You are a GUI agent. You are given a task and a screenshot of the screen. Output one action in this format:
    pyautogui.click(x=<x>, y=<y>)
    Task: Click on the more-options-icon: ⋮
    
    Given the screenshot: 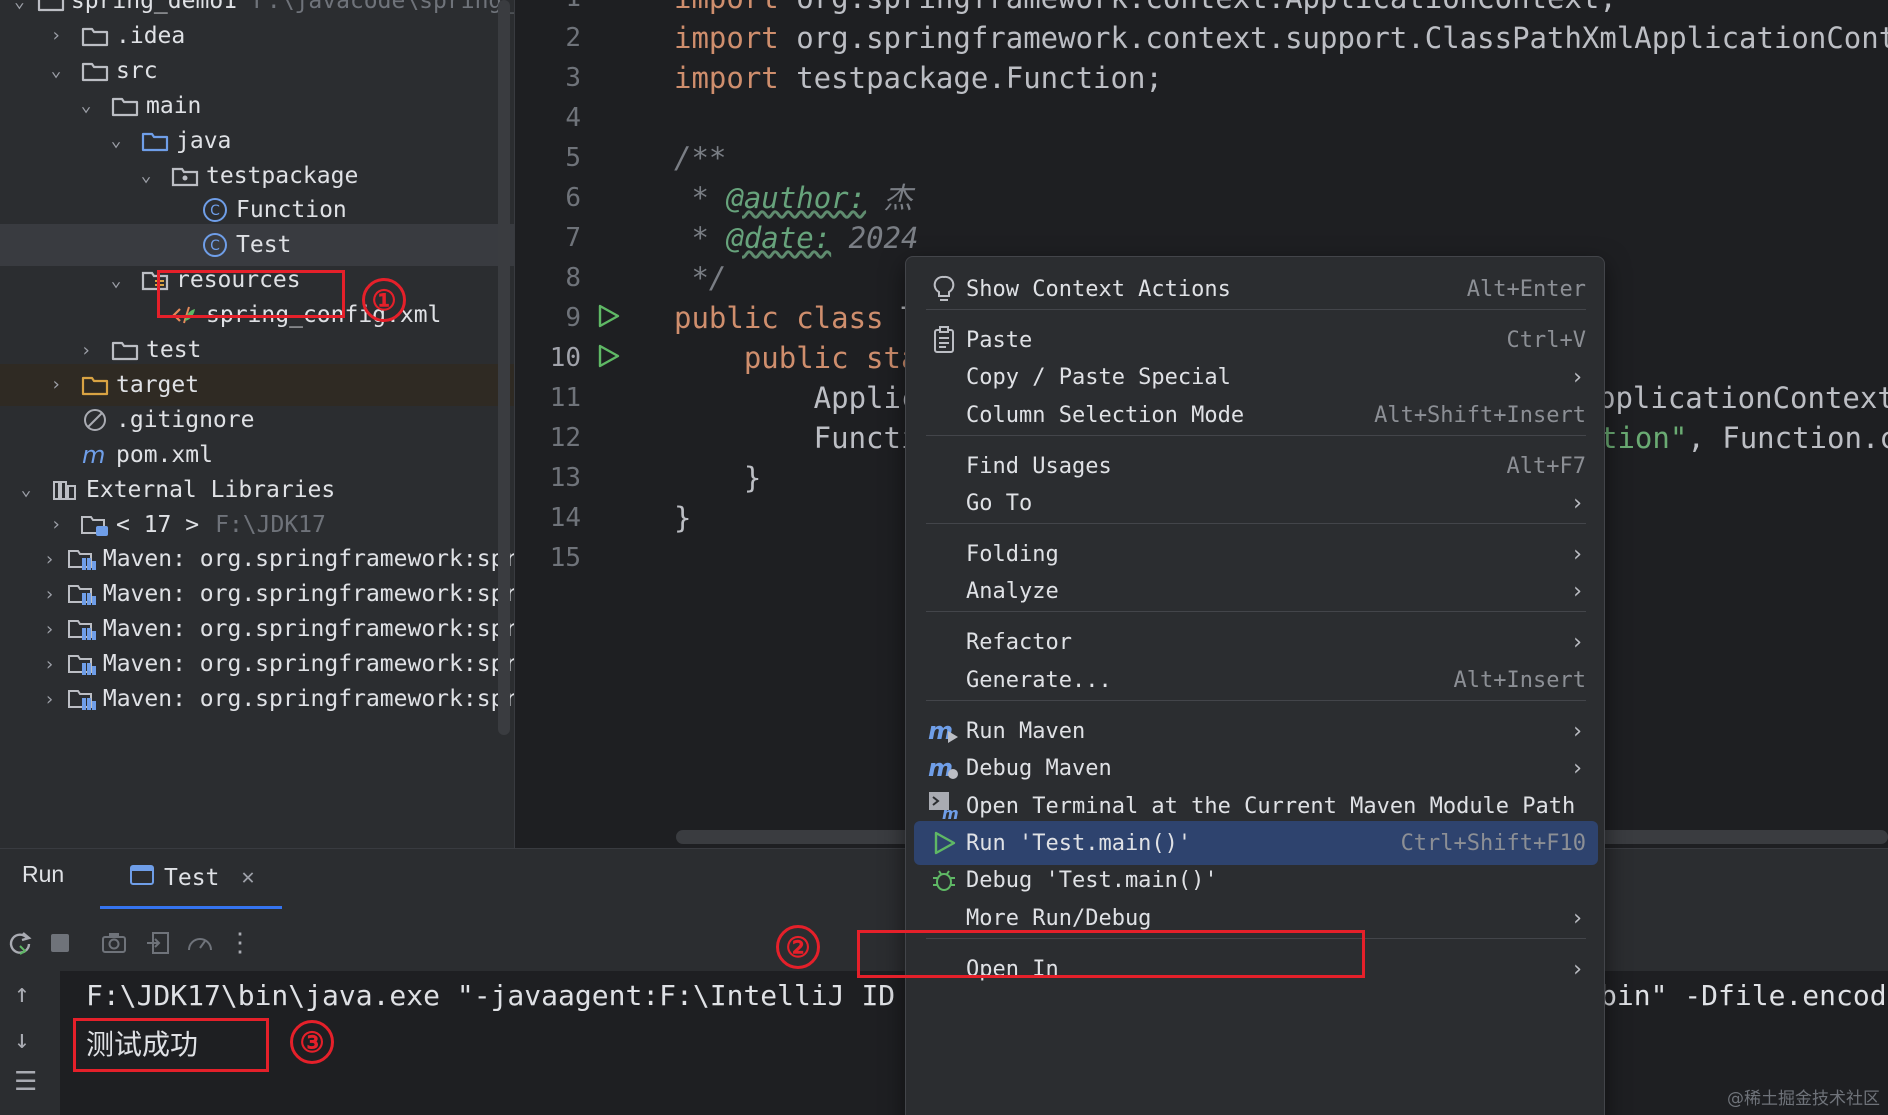 What is the action you would take?
    pyautogui.click(x=240, y=943)
    